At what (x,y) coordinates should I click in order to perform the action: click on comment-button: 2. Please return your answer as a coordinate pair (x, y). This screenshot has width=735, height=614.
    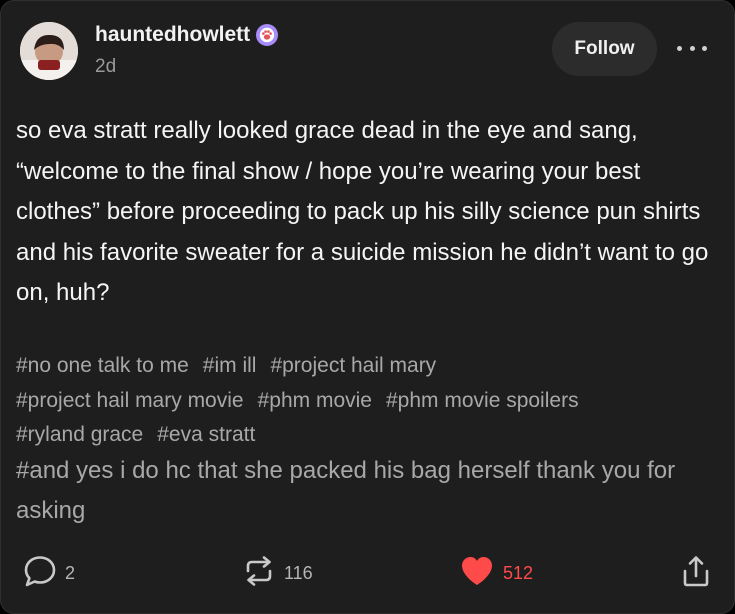
    Looking at the image, I should click on (49, 573).